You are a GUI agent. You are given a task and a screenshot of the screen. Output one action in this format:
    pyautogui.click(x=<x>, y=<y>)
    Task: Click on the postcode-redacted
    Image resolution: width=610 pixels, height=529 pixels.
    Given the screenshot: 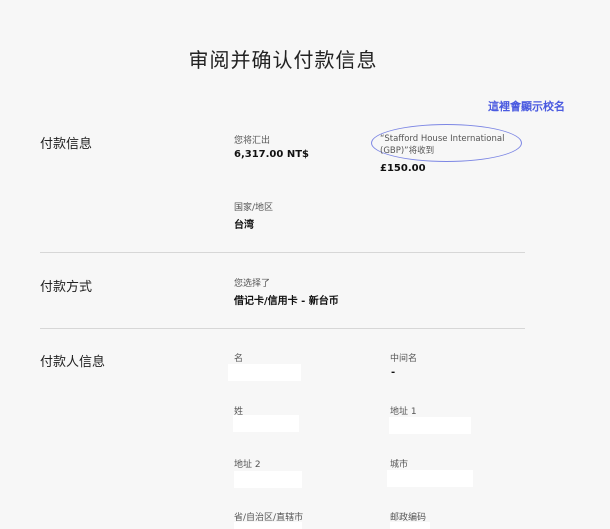 What is the action you would take?
    pyautogui.click(x=410, y=525)
    